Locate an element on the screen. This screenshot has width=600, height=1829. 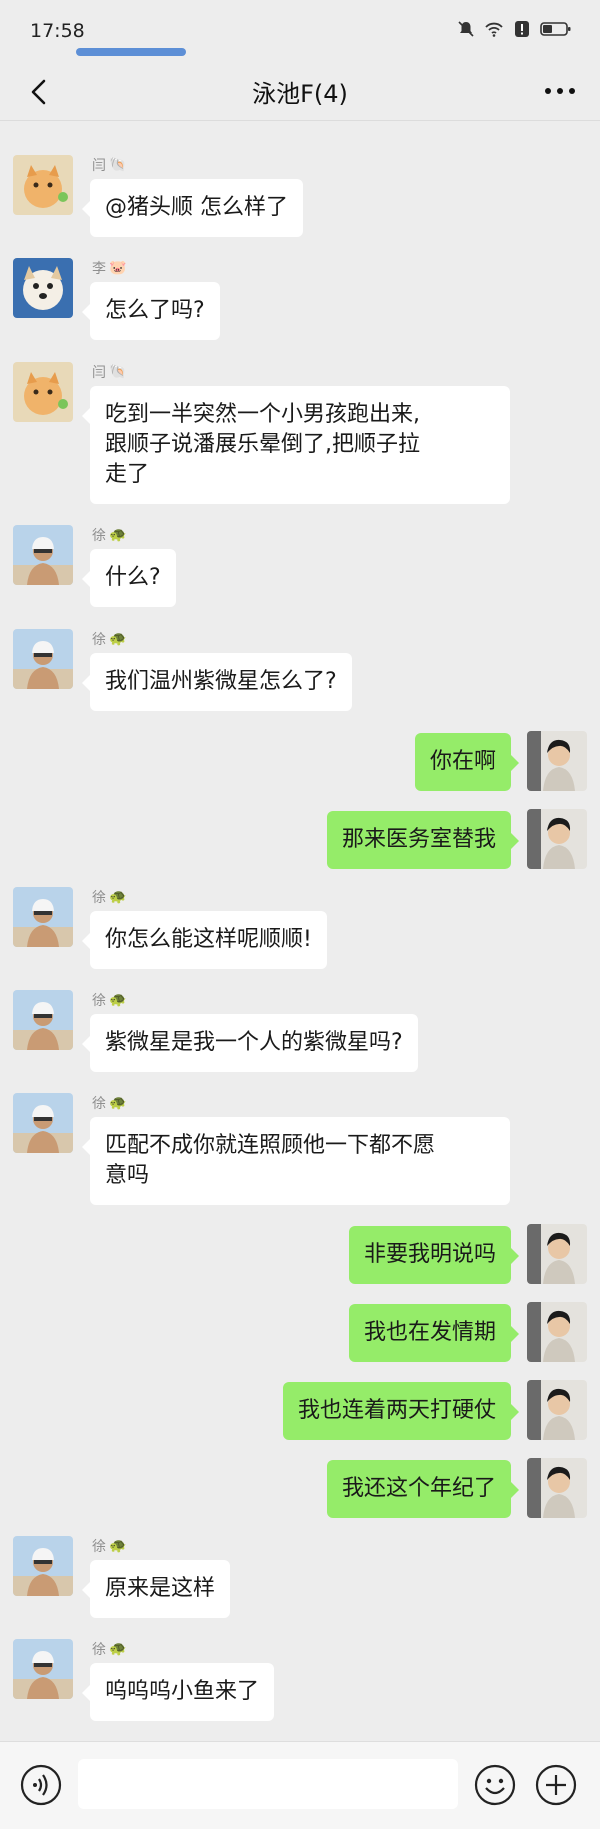
outgoing-message-bubble: 那来医务室替我 is located at coordinates (423, 840).